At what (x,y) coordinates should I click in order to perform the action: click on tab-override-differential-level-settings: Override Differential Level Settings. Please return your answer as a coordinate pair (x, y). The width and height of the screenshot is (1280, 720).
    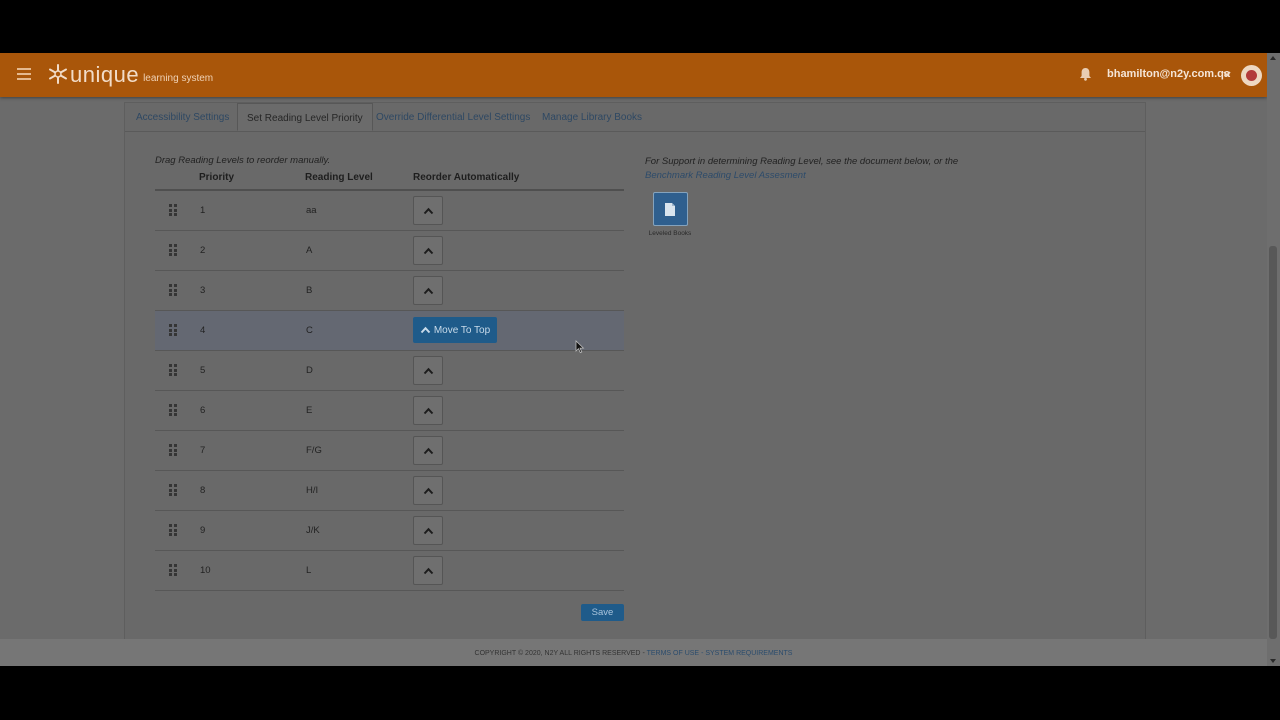
    Looking at the image, I should click on (453, 117).